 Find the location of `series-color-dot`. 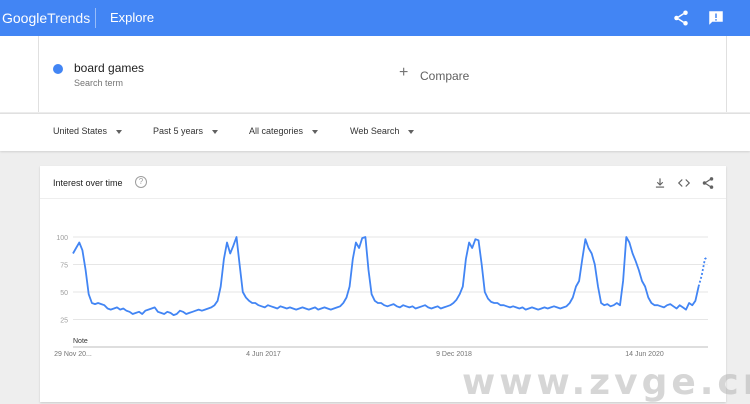

series-color-dot is located at coordinates (58, 69).